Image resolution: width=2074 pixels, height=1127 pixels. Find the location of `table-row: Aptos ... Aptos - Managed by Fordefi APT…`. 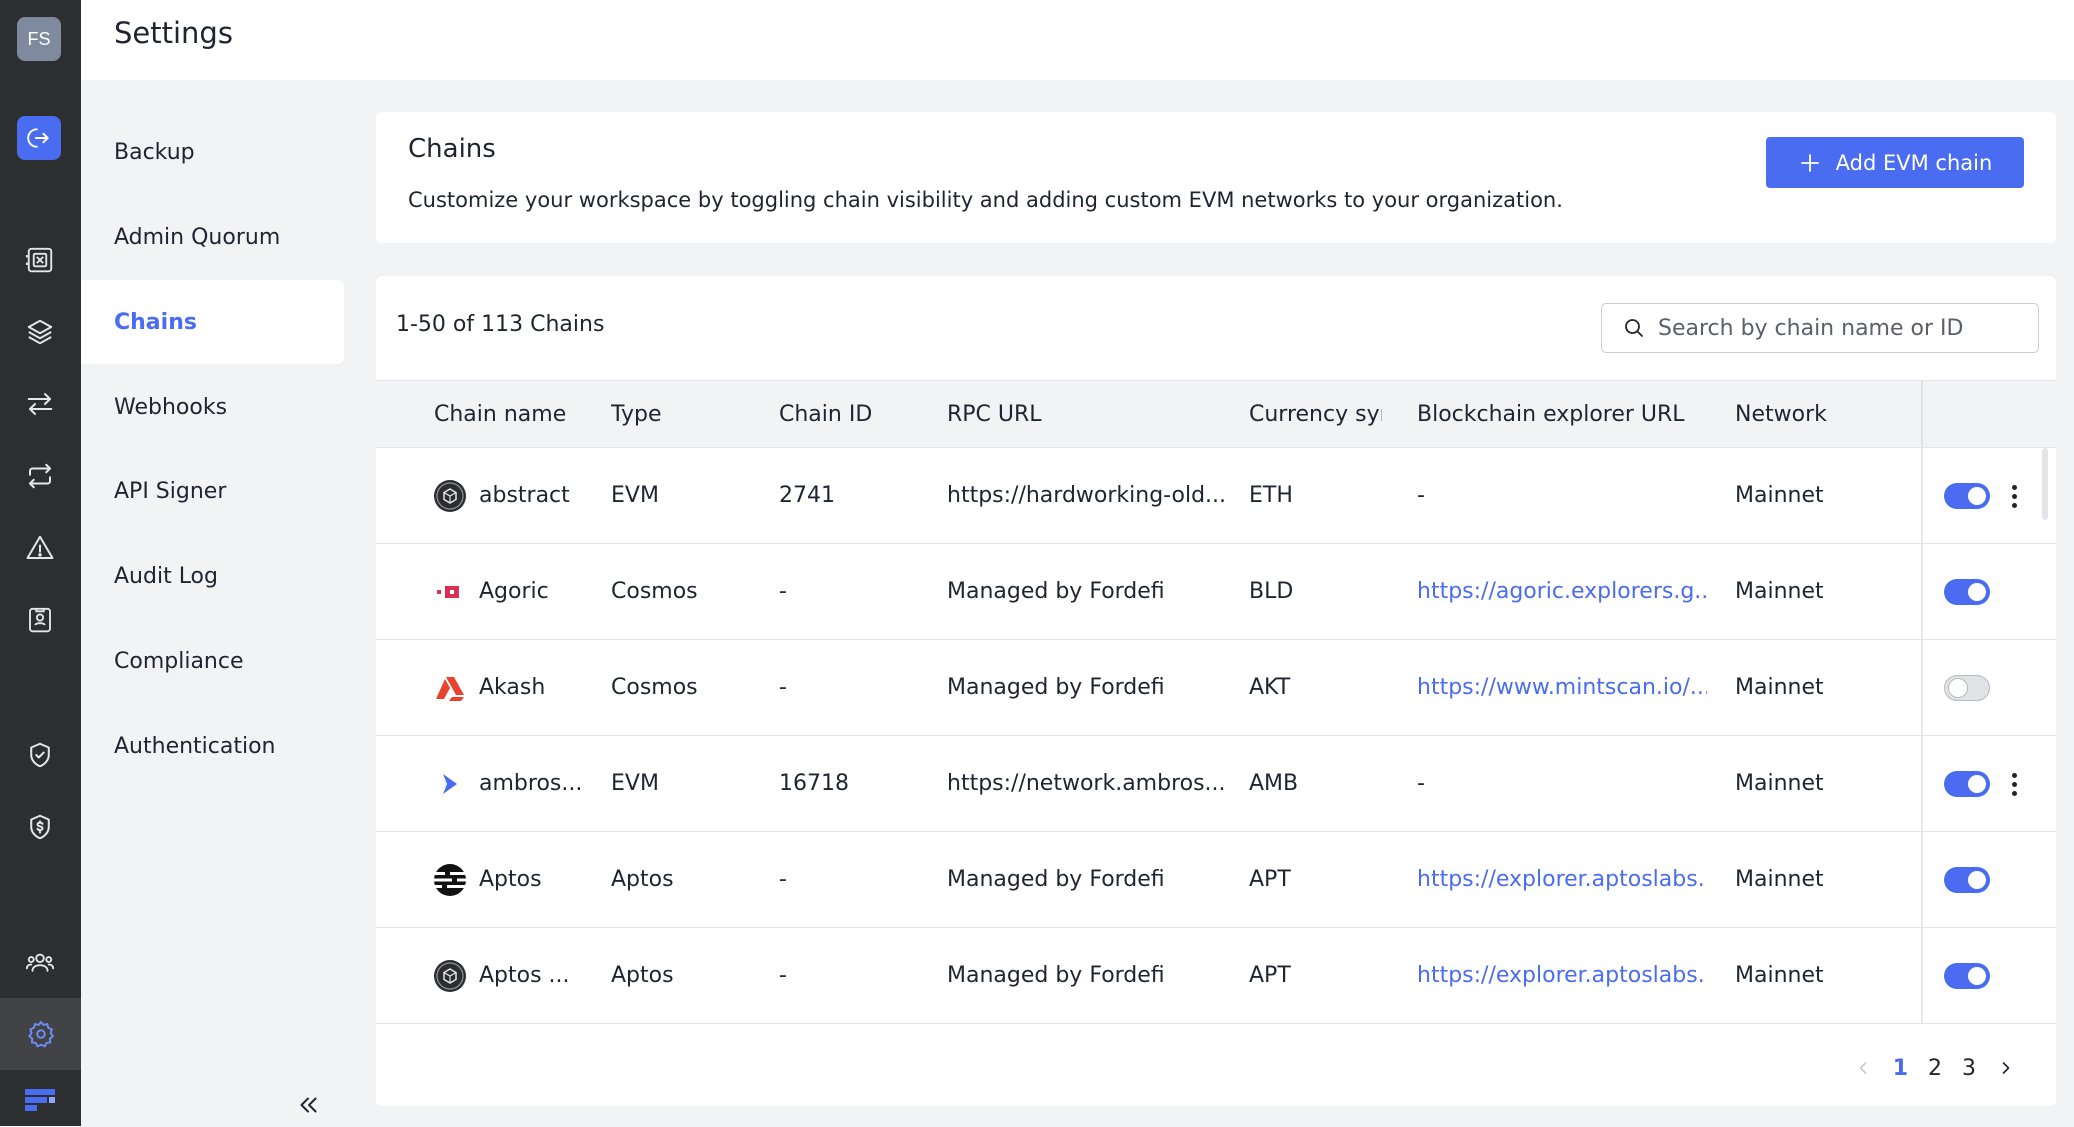

table-row: Aptos ... Aptos - Managed by Fordefi APT… is located at coordinates (1216, 976).